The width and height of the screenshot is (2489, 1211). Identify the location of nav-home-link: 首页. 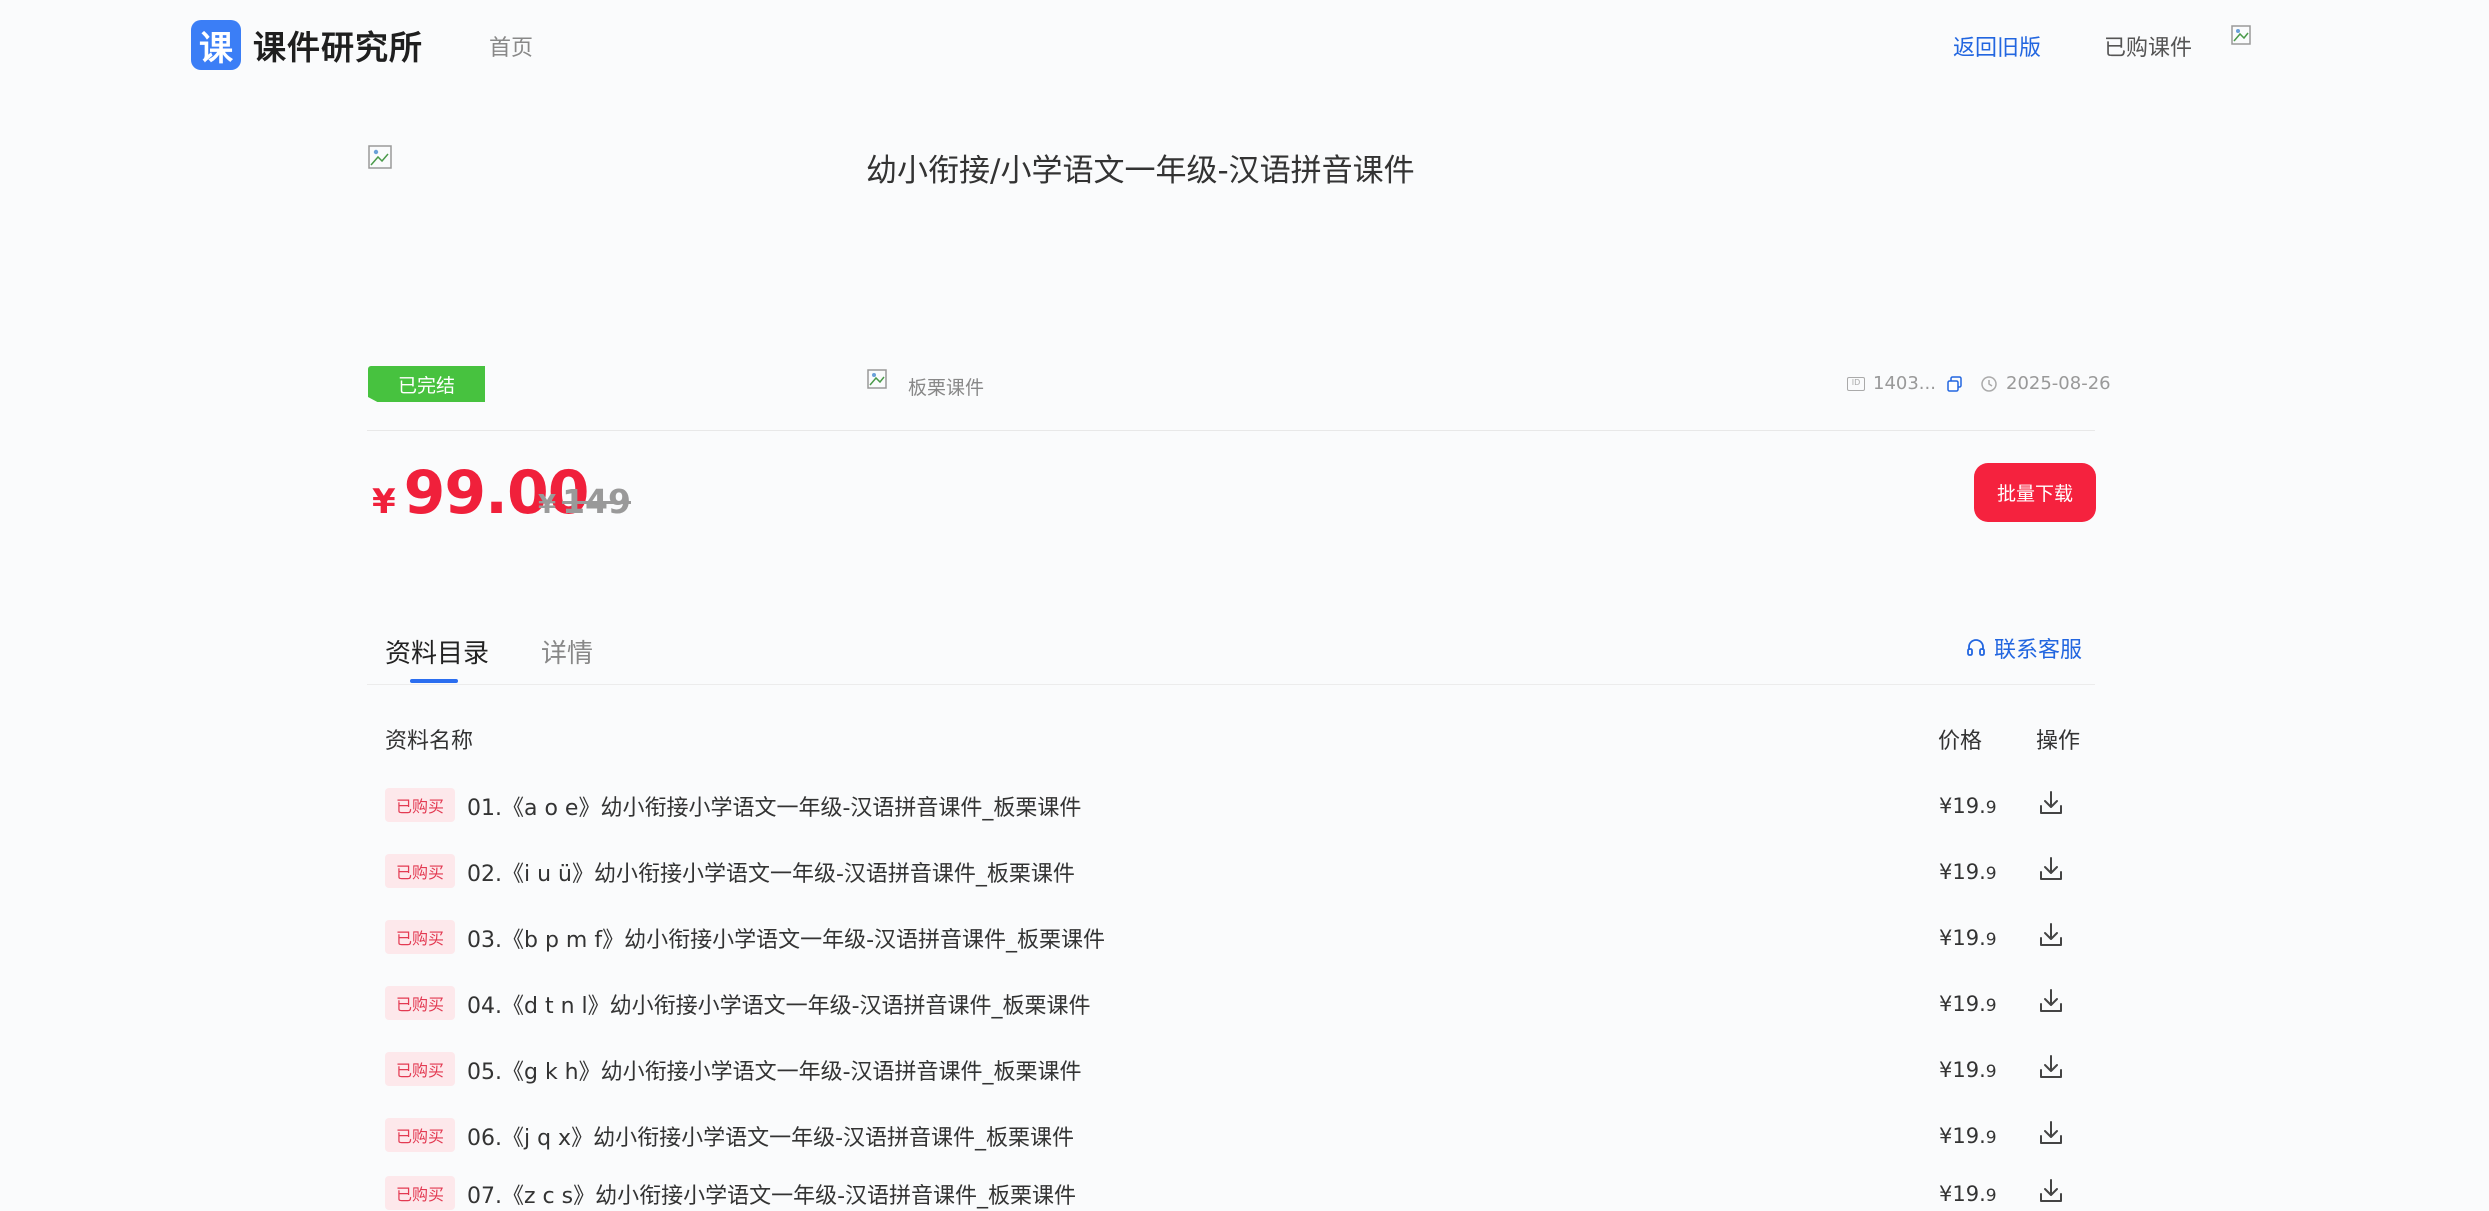
(511, 46).